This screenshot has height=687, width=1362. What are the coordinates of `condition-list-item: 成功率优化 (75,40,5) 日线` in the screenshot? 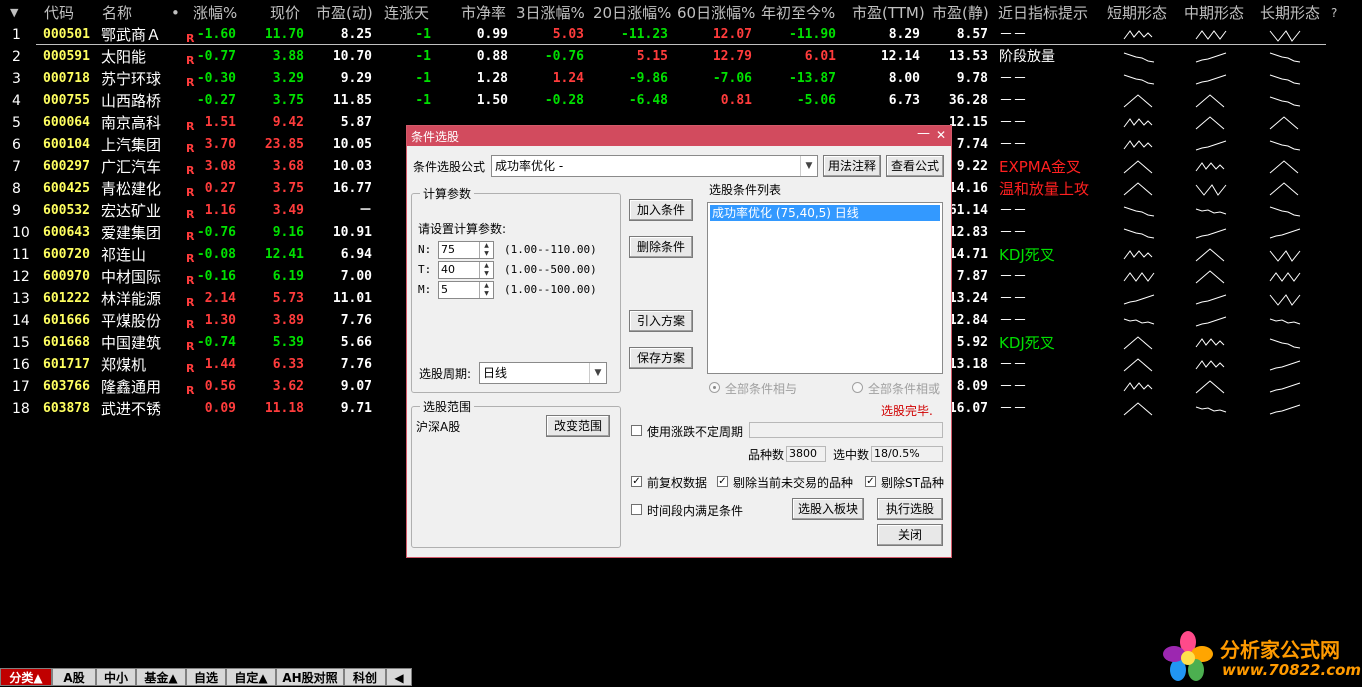 It's located at (825, 213).